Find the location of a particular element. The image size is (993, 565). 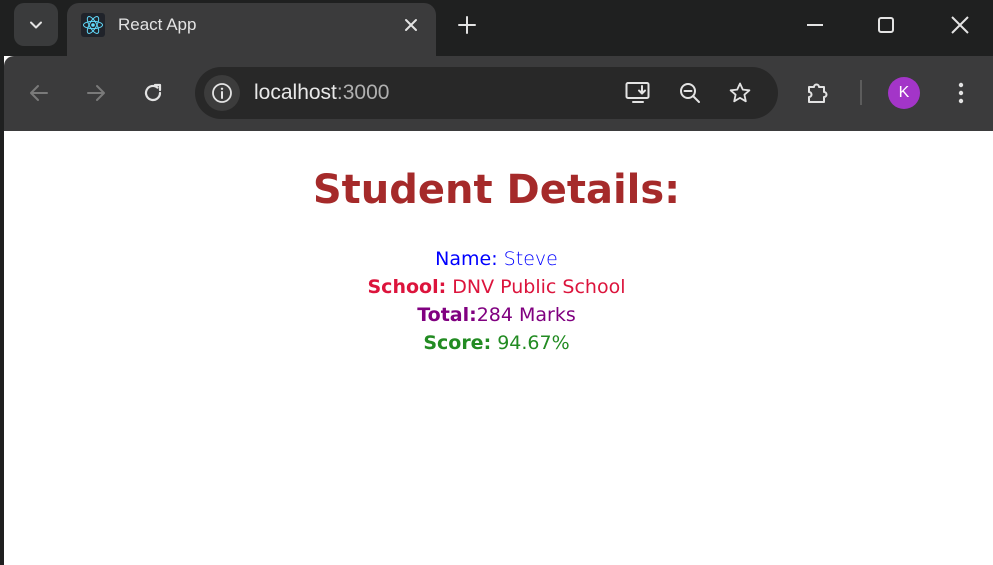

plus-icon is located at coordinates (467, 25).